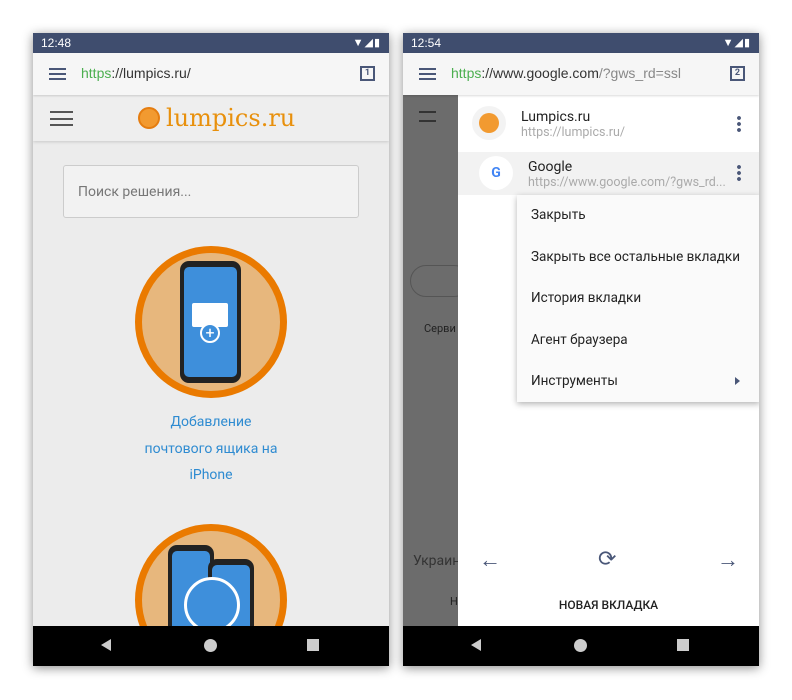 The height and width of the screenshot is (700, 792). What do you see at coordinates (638, 258) in the screenshot?
I see `menu-item-close-others: Закрыть все остальные вкладки` at bounding box center [638, 258].